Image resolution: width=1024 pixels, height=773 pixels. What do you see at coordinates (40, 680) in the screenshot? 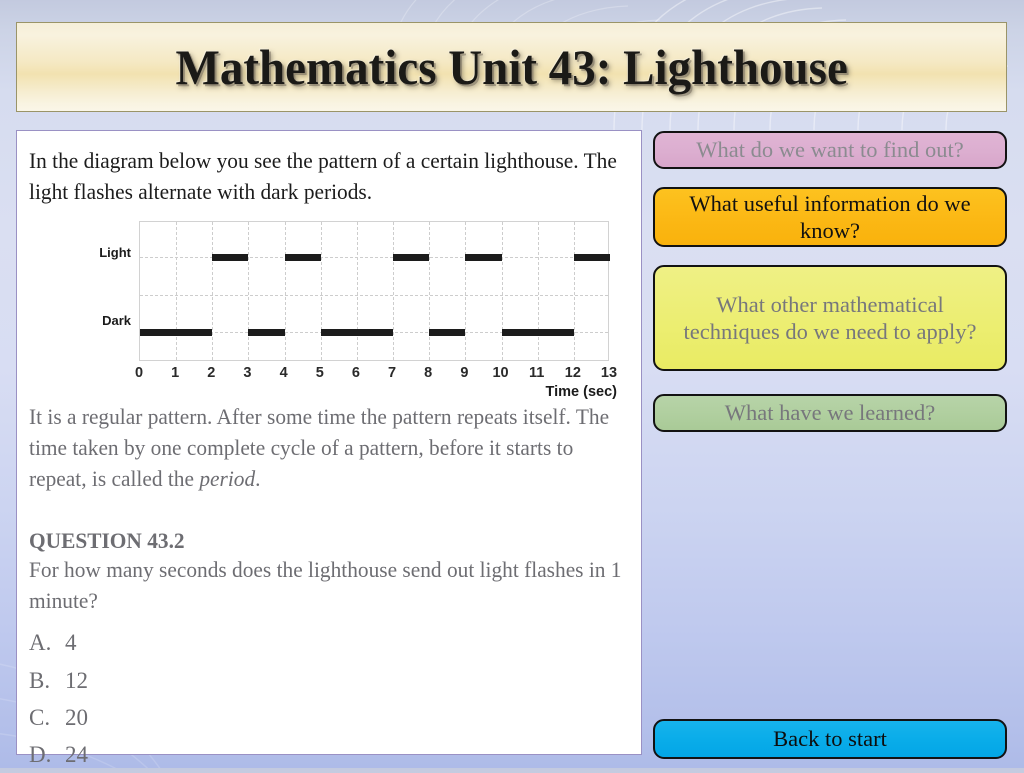
I see `answer-option-letter: B.` at bounding box center [40, 680].